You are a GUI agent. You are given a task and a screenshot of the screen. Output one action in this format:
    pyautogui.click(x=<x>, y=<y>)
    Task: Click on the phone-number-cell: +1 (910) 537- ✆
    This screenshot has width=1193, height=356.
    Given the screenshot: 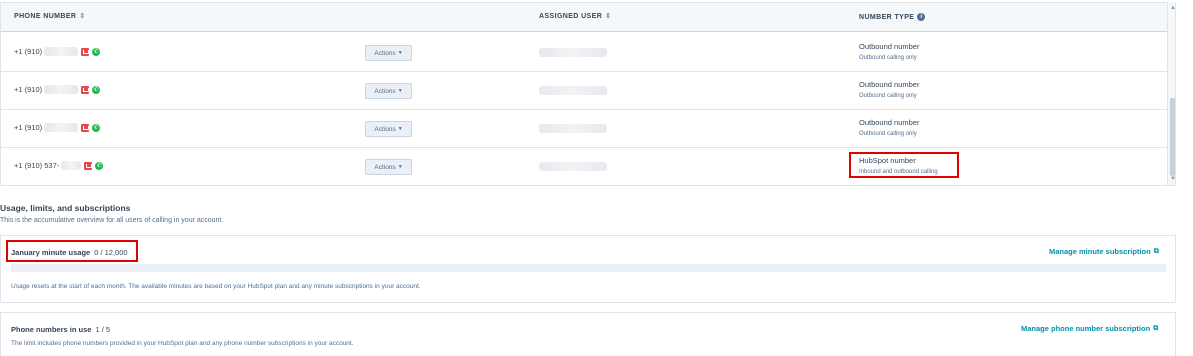 What is the action you would take?
    pyautogui.click(x=59, y=165)
    